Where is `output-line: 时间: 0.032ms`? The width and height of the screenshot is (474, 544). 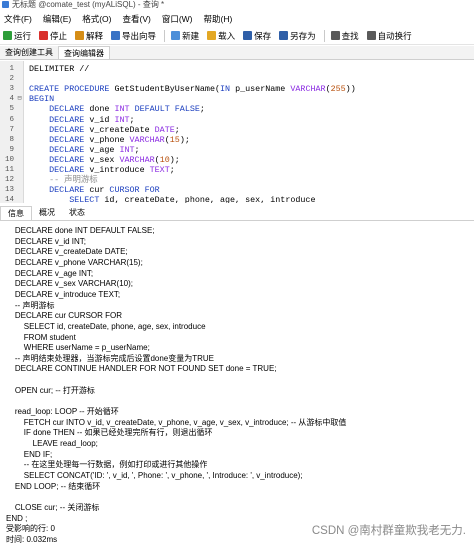
output-line: 时间: 0.032ms is located at coordinates (32, 539).